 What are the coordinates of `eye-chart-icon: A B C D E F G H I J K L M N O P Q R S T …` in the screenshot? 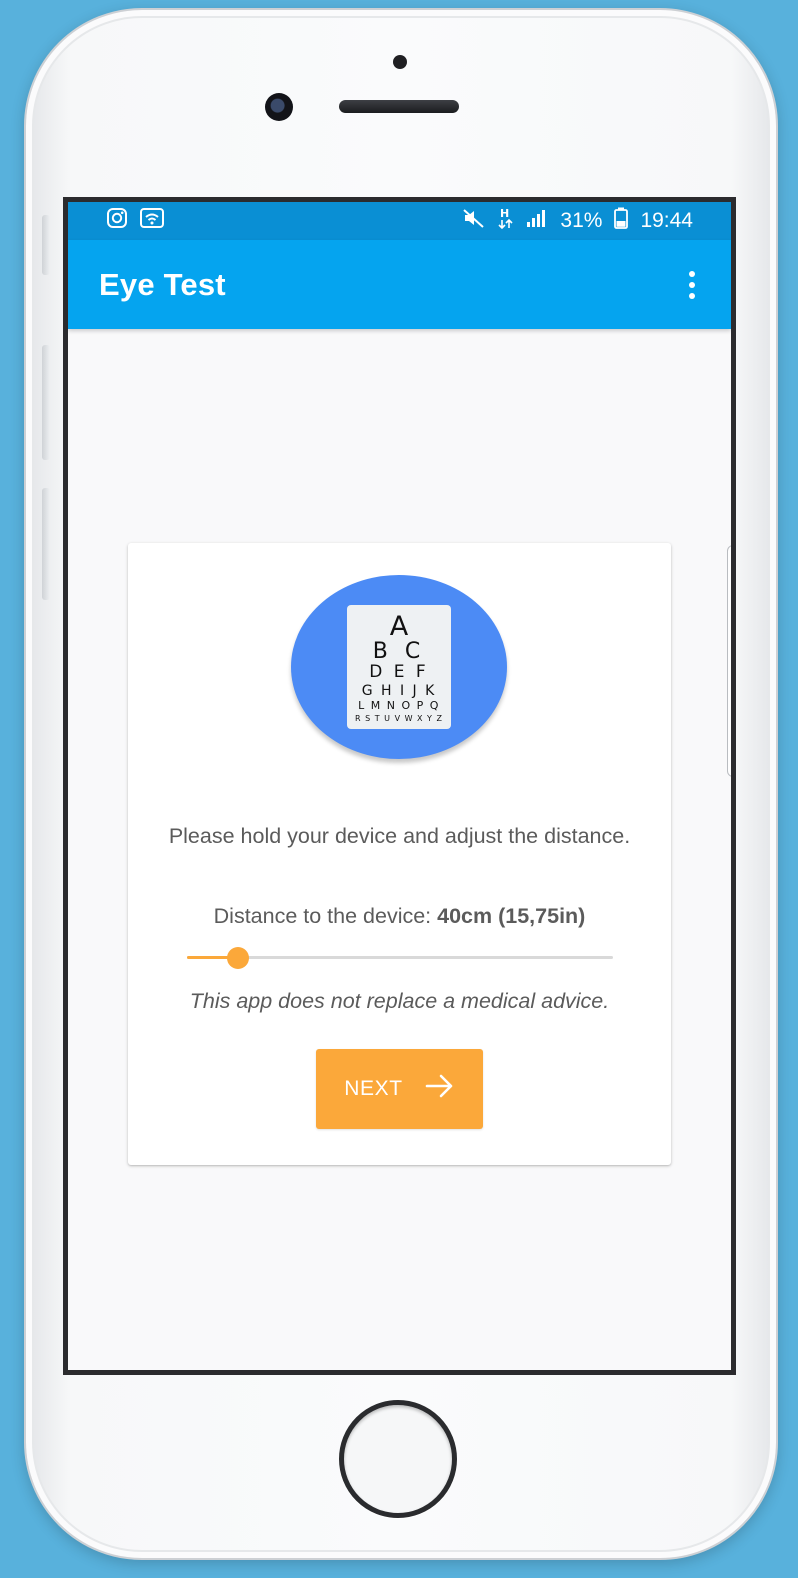 It's located at (399, 667).